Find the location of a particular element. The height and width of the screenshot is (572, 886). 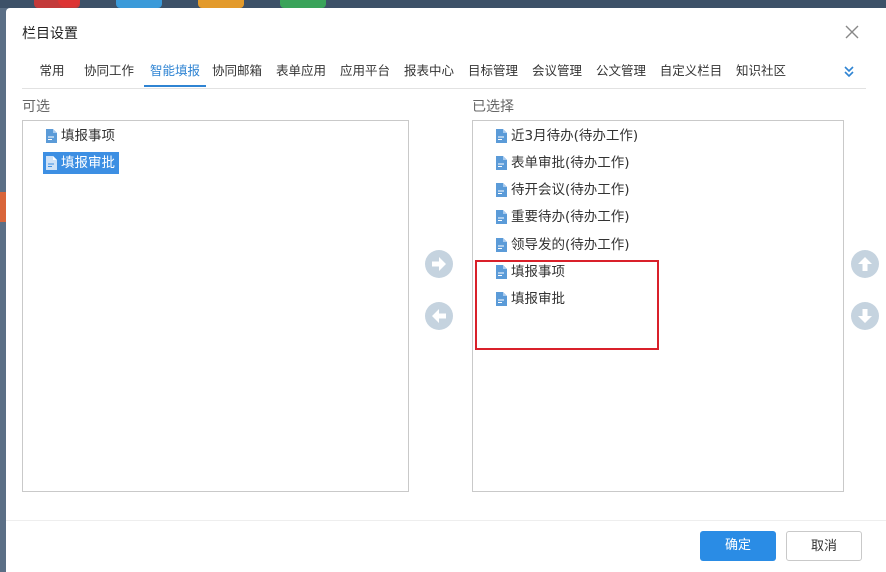

confirm-button: 确定 is located at coordinates (738, 546).